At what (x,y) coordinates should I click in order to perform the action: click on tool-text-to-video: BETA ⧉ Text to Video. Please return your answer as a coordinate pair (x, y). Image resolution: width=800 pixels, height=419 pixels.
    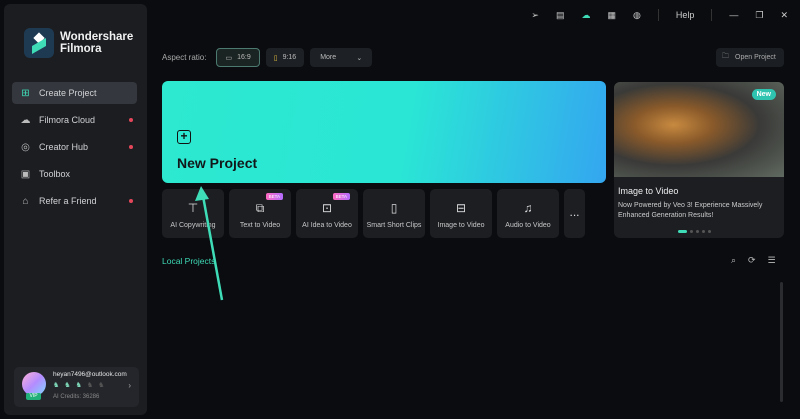
    Looking at the image, I should click on (260, 213).